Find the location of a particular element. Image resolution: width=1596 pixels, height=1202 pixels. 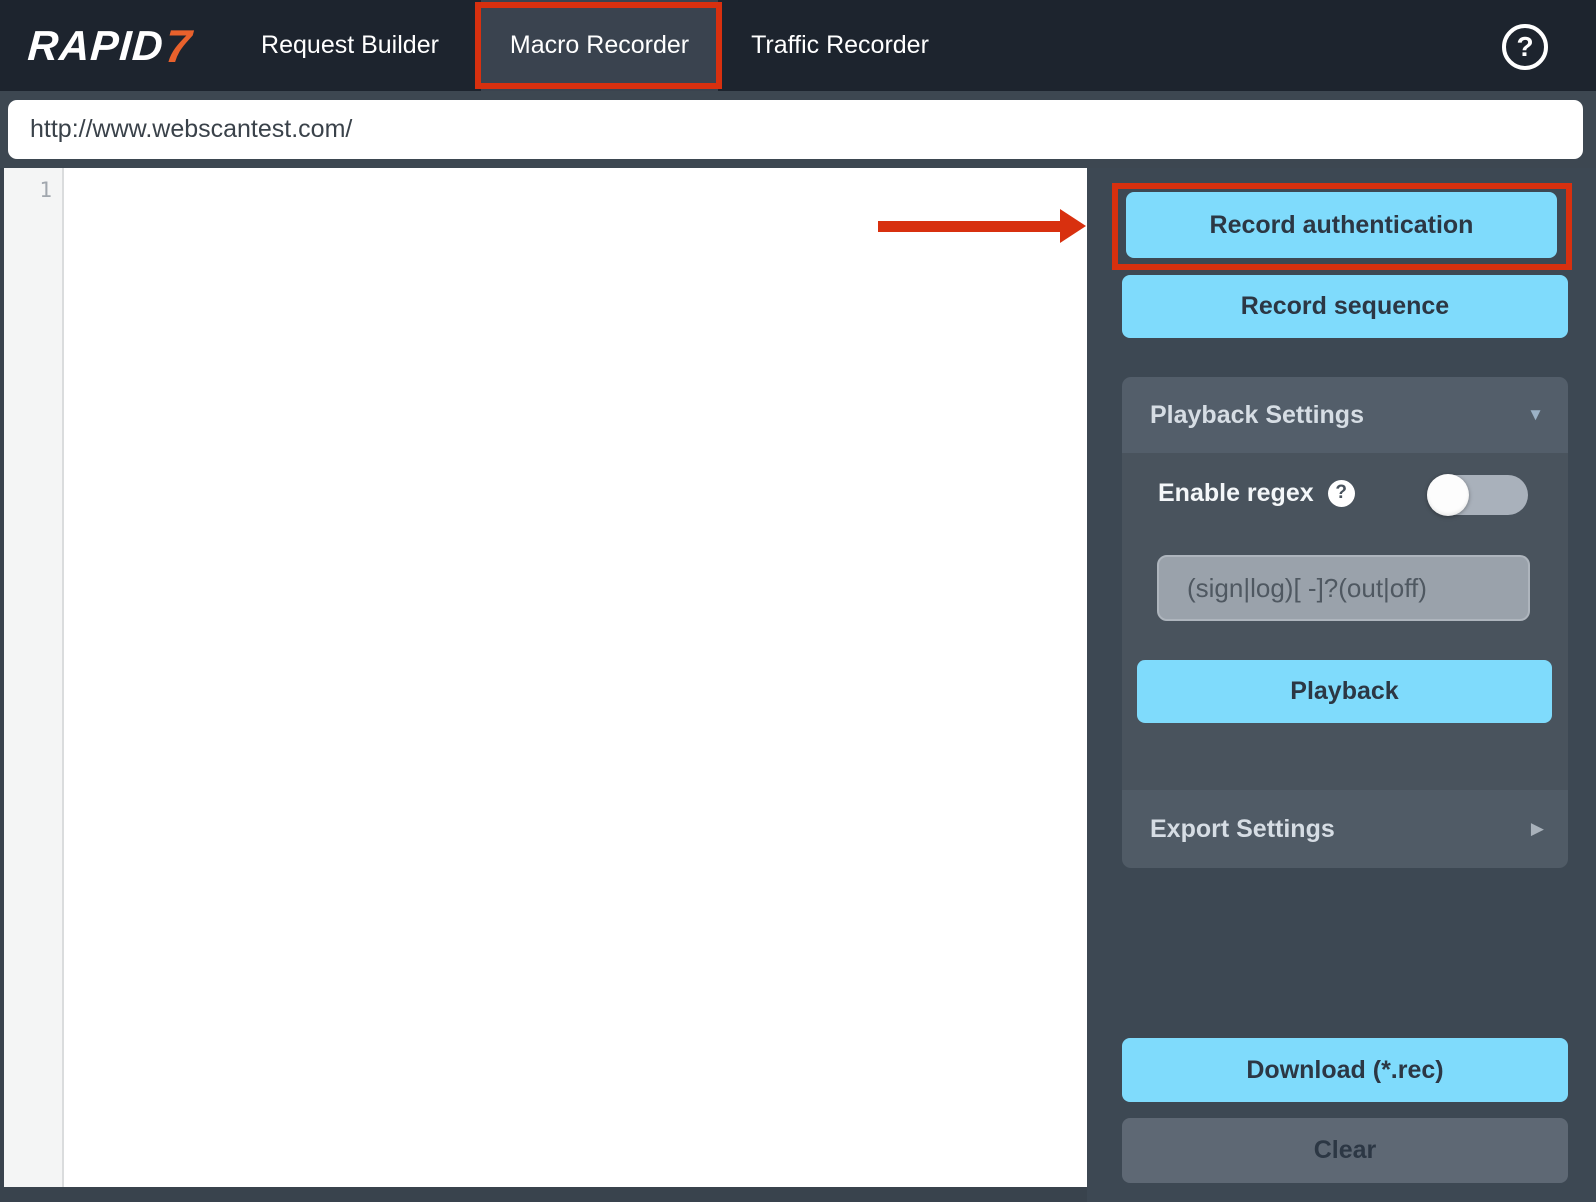

export-settings-title: Export Settings is located at coordinates (1242, 828).